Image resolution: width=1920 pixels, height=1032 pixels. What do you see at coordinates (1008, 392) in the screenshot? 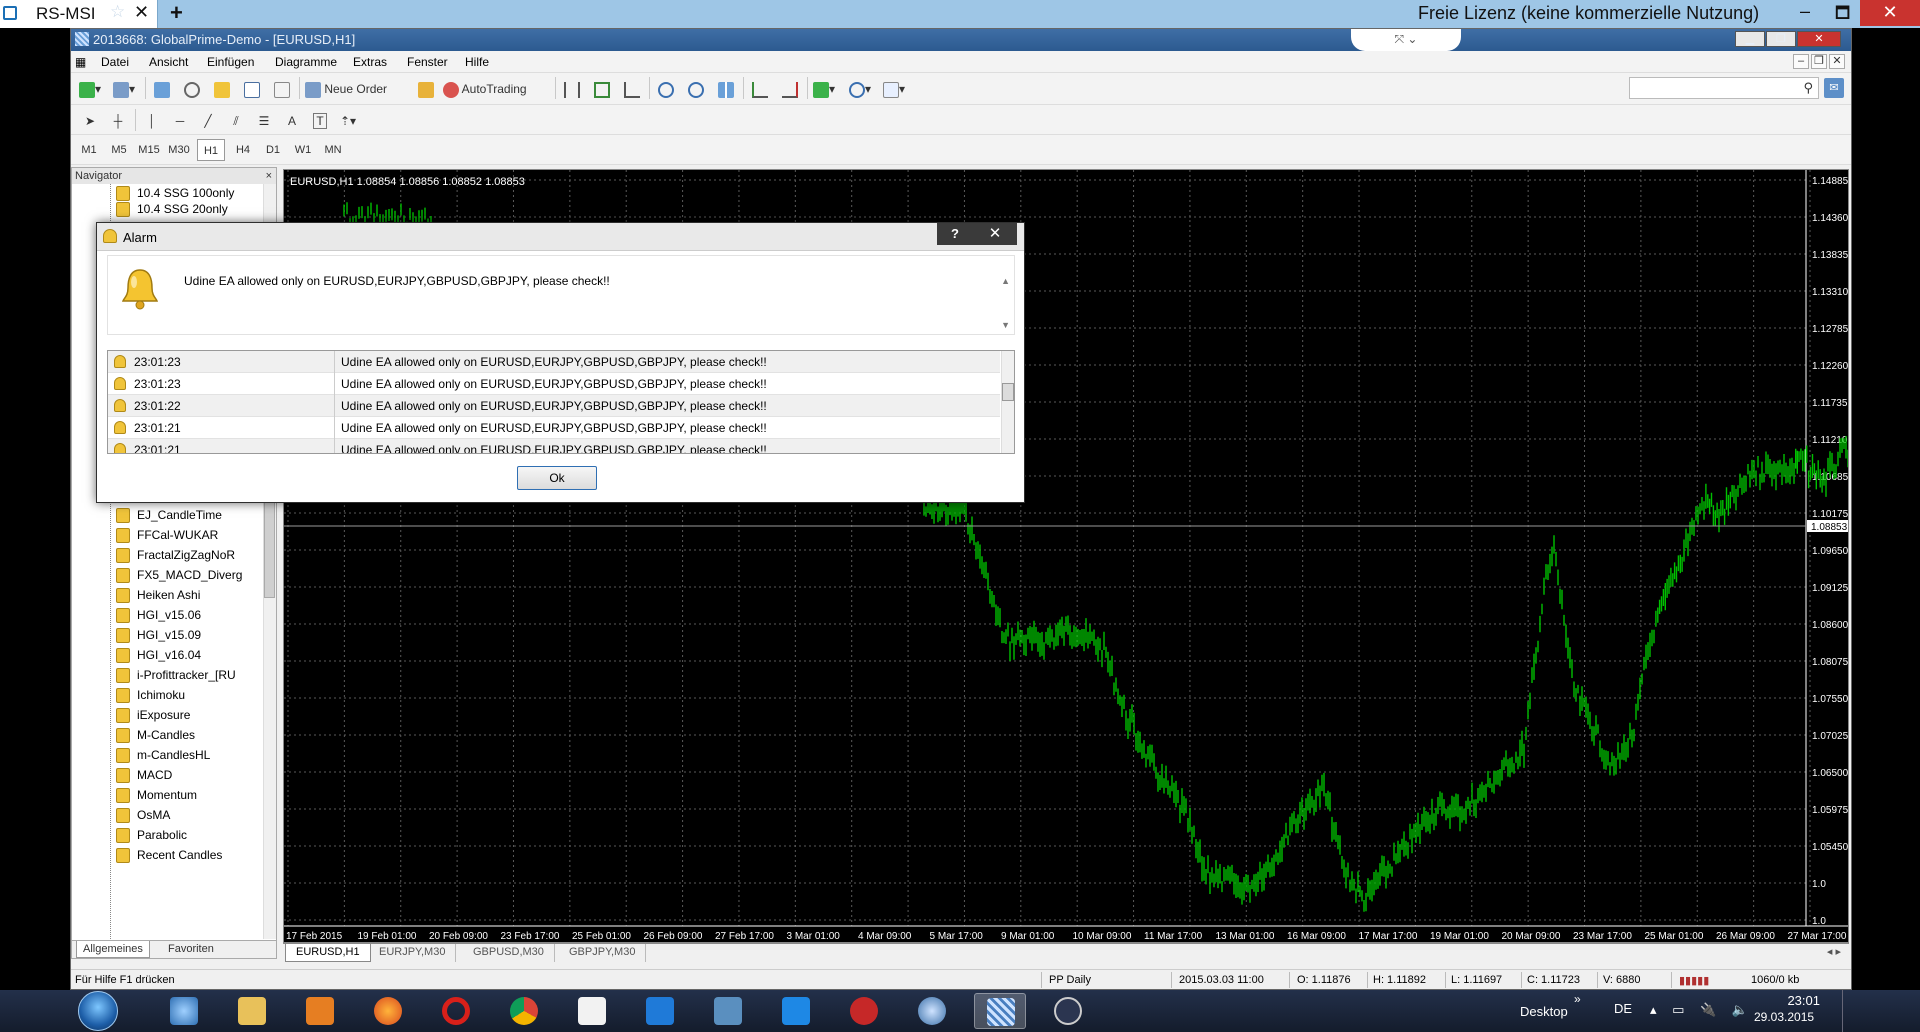
I see `alarm-list-scroll-thumb` at bounding box center [1008, 392].